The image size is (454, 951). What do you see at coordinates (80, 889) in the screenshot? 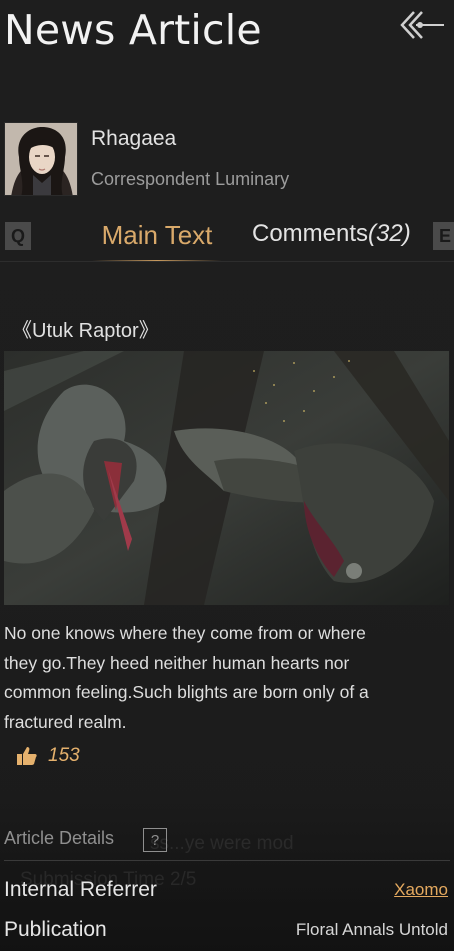
I see `internal-referrer-label: Internal Referrer` at bounding box center [80, 889].